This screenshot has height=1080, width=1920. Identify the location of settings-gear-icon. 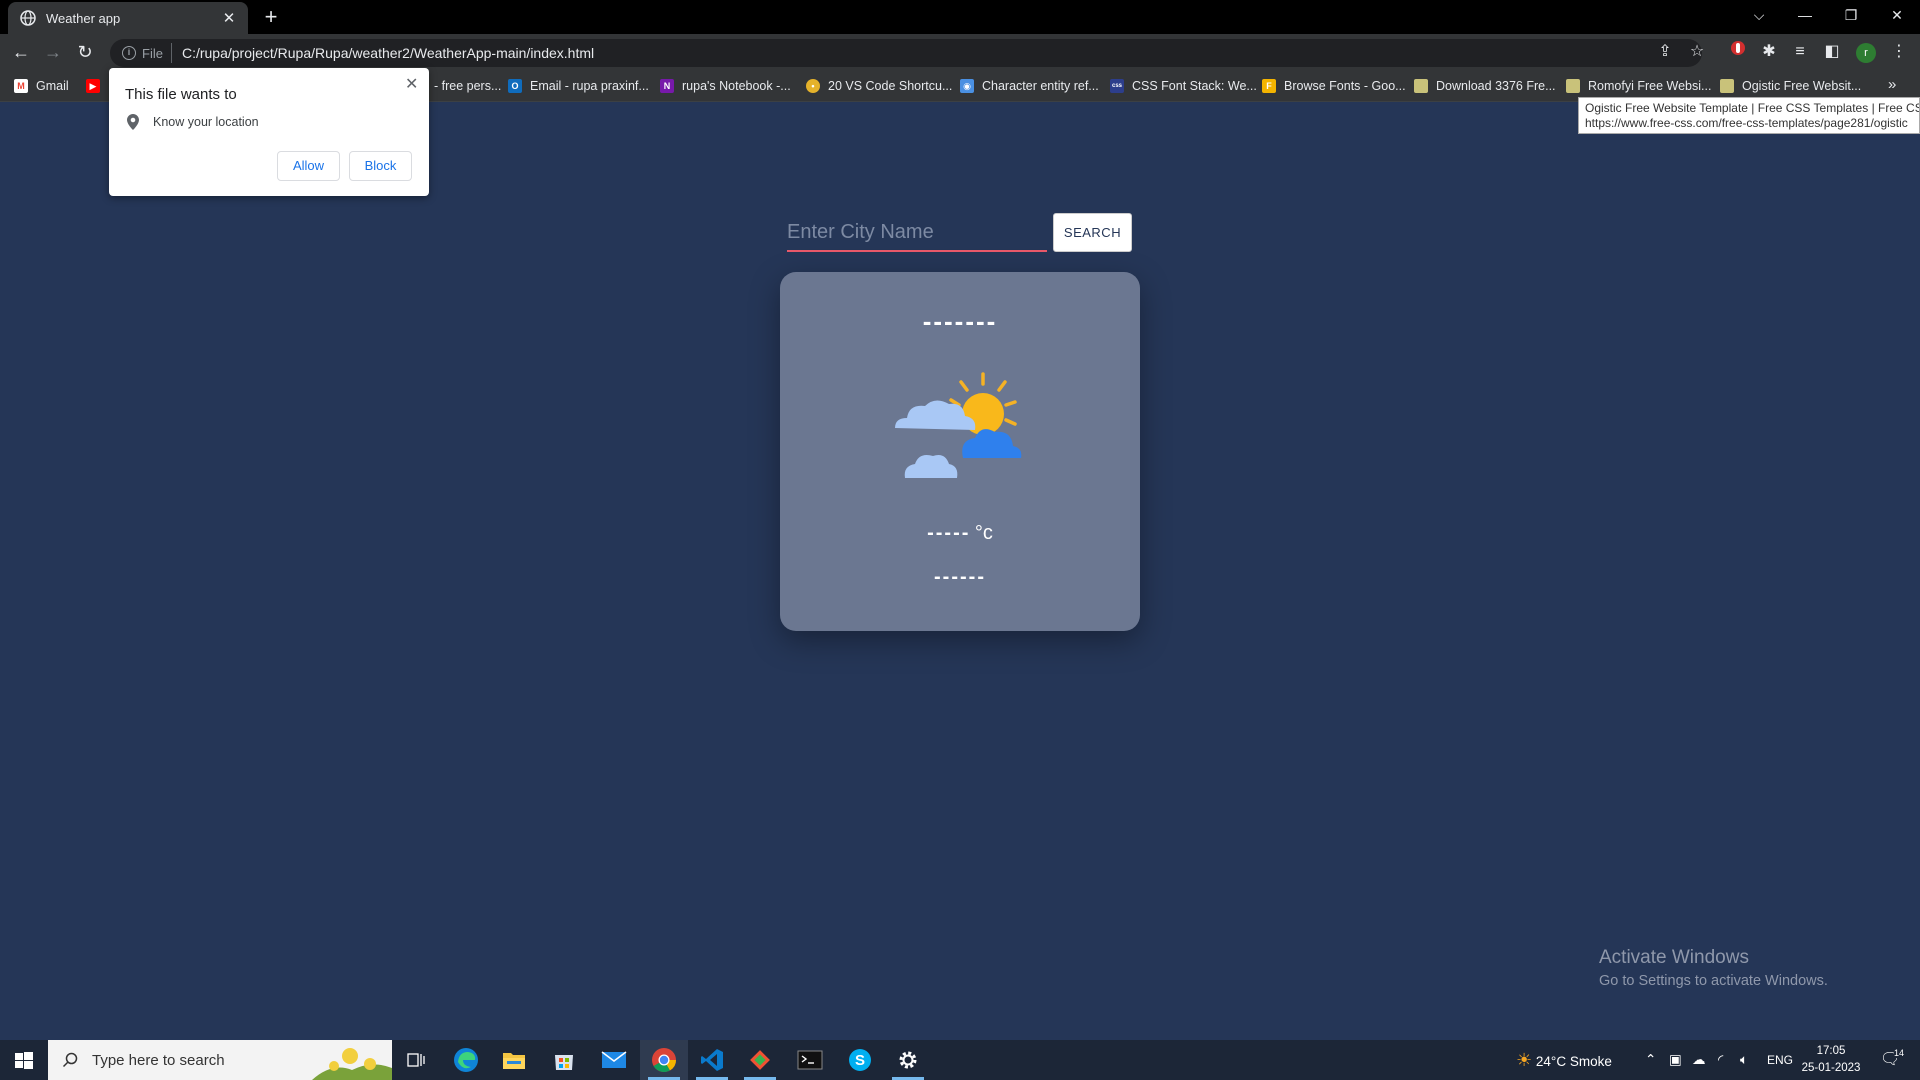
(908, 1060).